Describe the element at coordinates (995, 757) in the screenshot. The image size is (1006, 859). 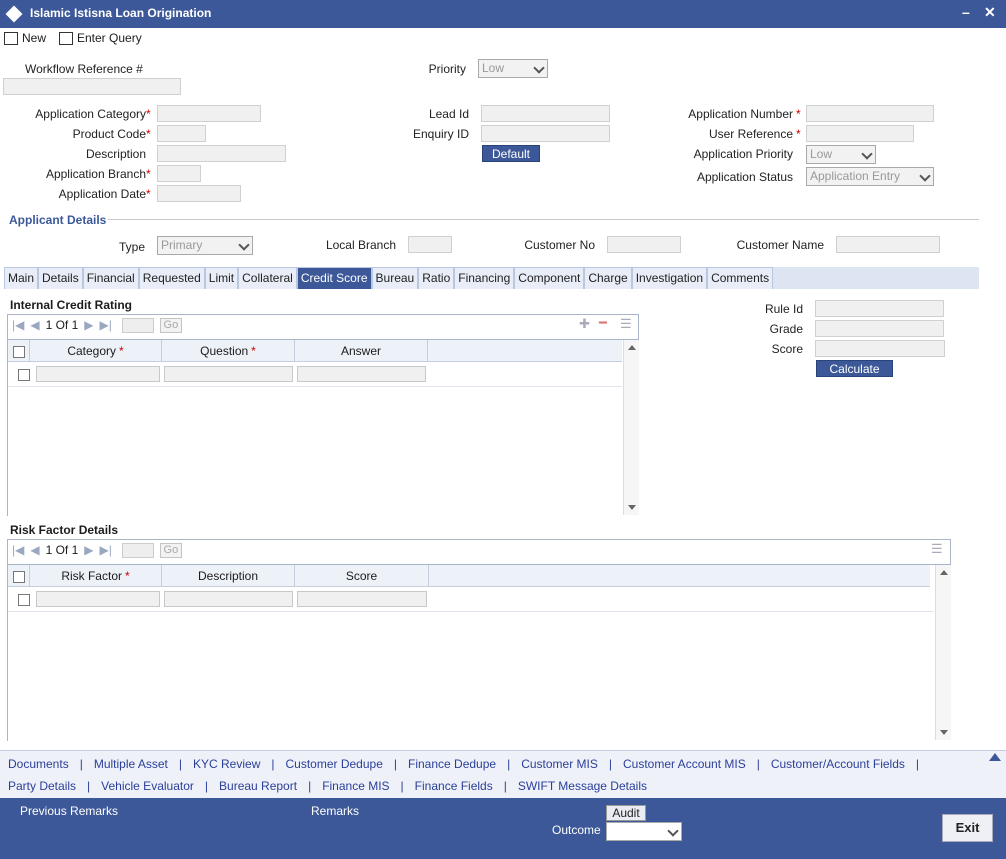
I see `collapse-up-icon` at that location.